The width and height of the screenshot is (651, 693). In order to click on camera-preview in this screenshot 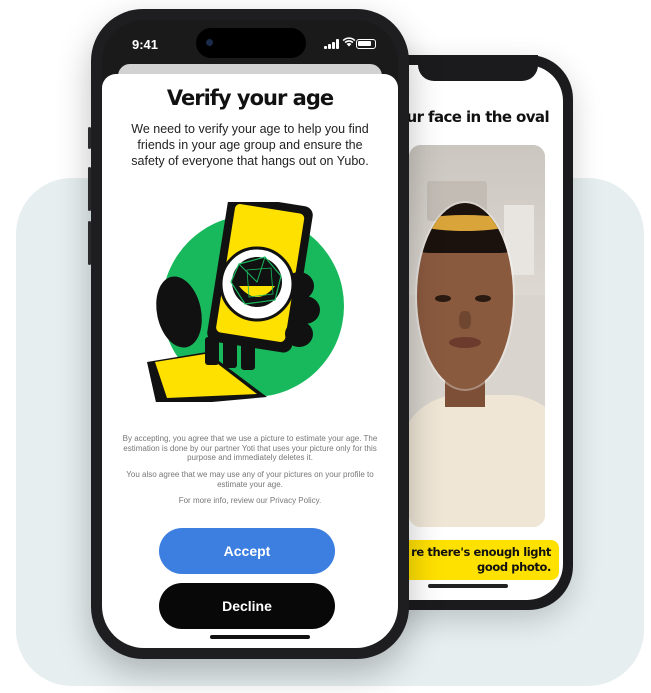, I will do `click(477, 336)`.